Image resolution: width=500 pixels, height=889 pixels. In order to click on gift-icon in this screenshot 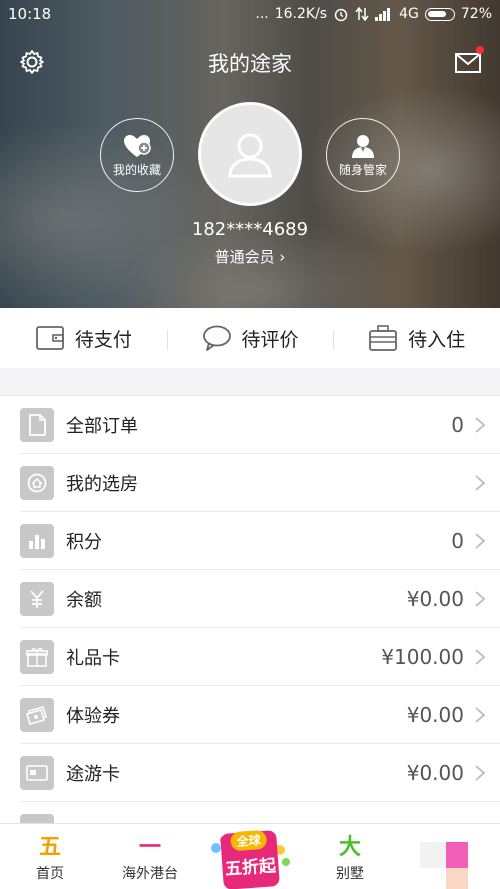, I will do `click(37, 657)`.